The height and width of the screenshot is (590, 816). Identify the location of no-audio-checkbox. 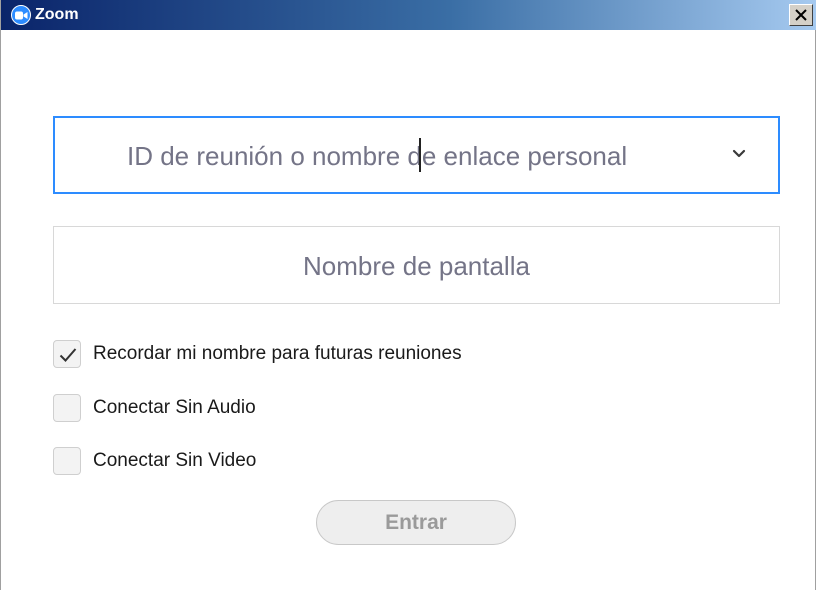
(67, 408).